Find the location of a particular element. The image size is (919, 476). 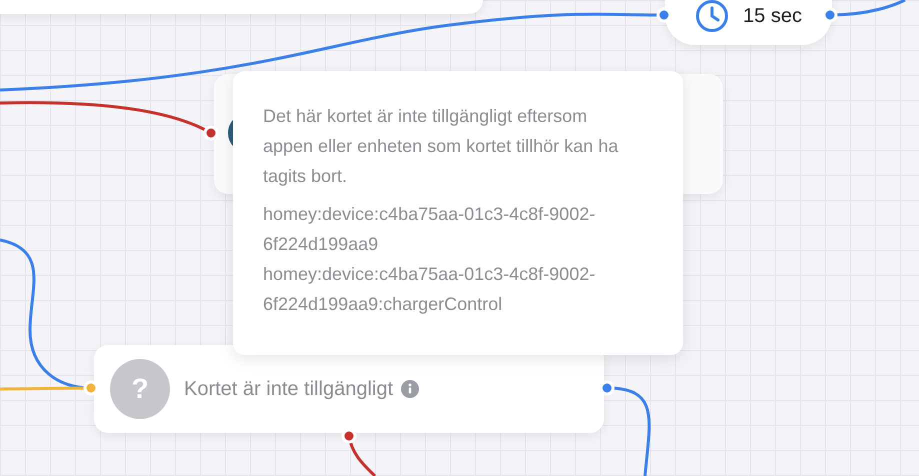

delay-card: 15 sec is located at coordinates (748, 22).